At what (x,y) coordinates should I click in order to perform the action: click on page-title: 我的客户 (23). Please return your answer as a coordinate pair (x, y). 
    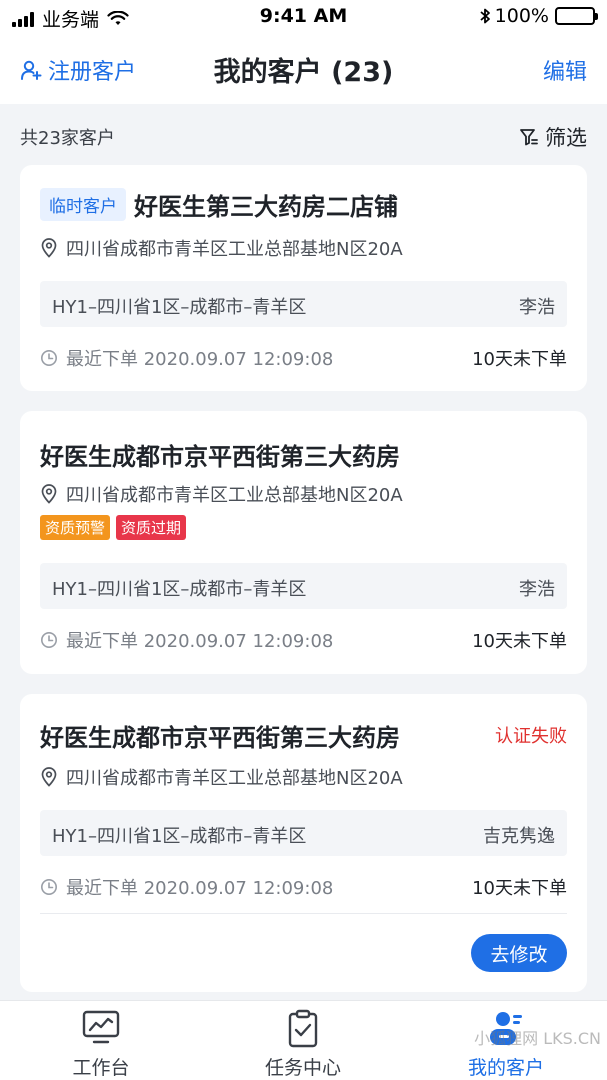
    Looking at the image, I should click on (303, 72).